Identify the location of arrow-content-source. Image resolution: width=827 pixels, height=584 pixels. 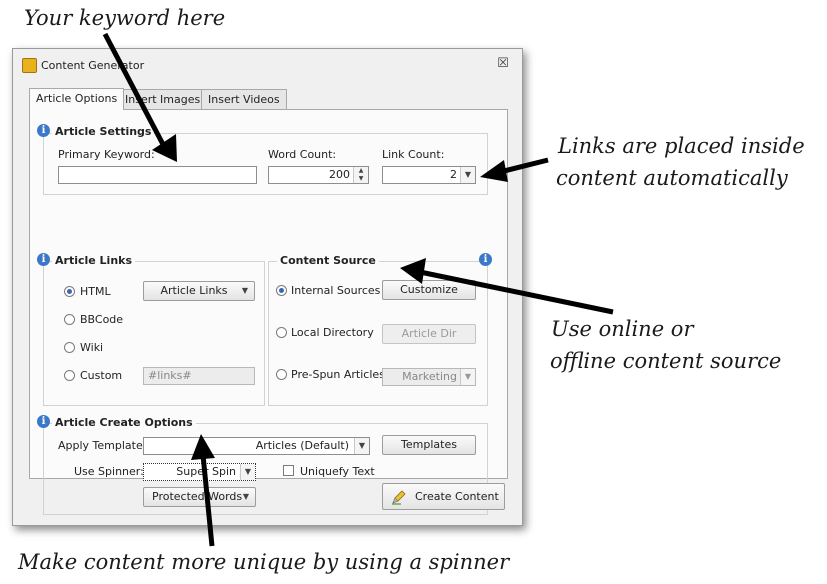
(507, 286).